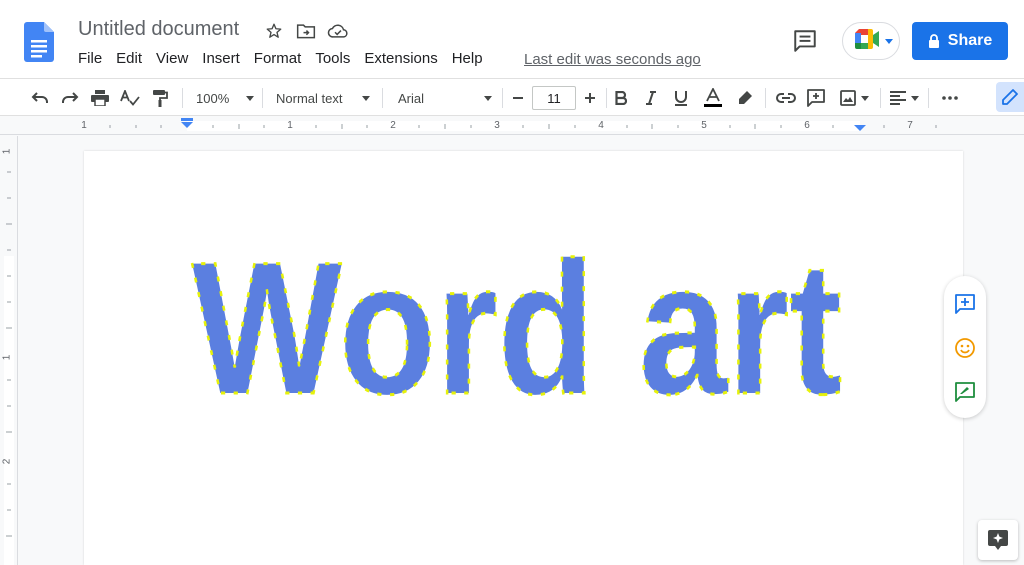 The image size is (1024, 565). Describe the element at coordinates (933, 41) in the screenshot. I see `lock-icon` at that location.